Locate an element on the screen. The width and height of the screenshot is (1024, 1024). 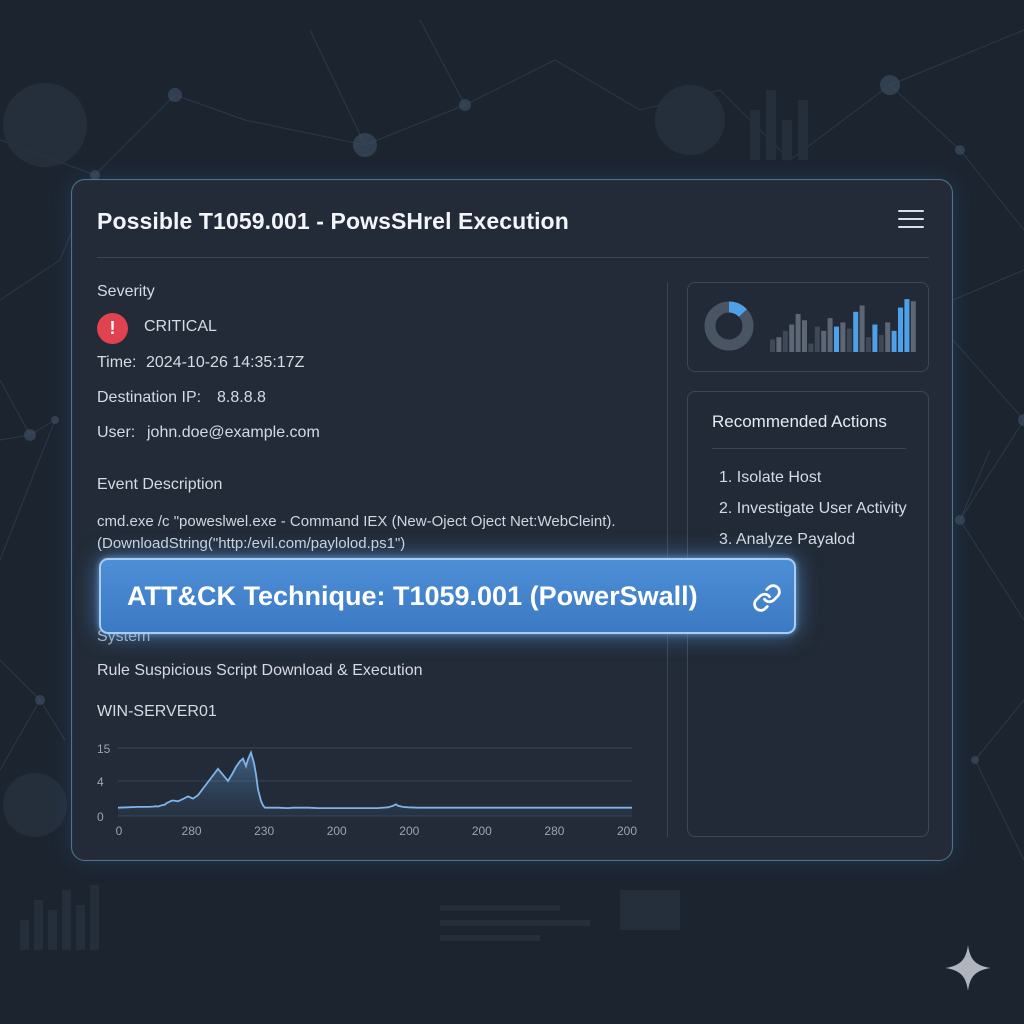
title-divider is located at coordinates (513, 257).